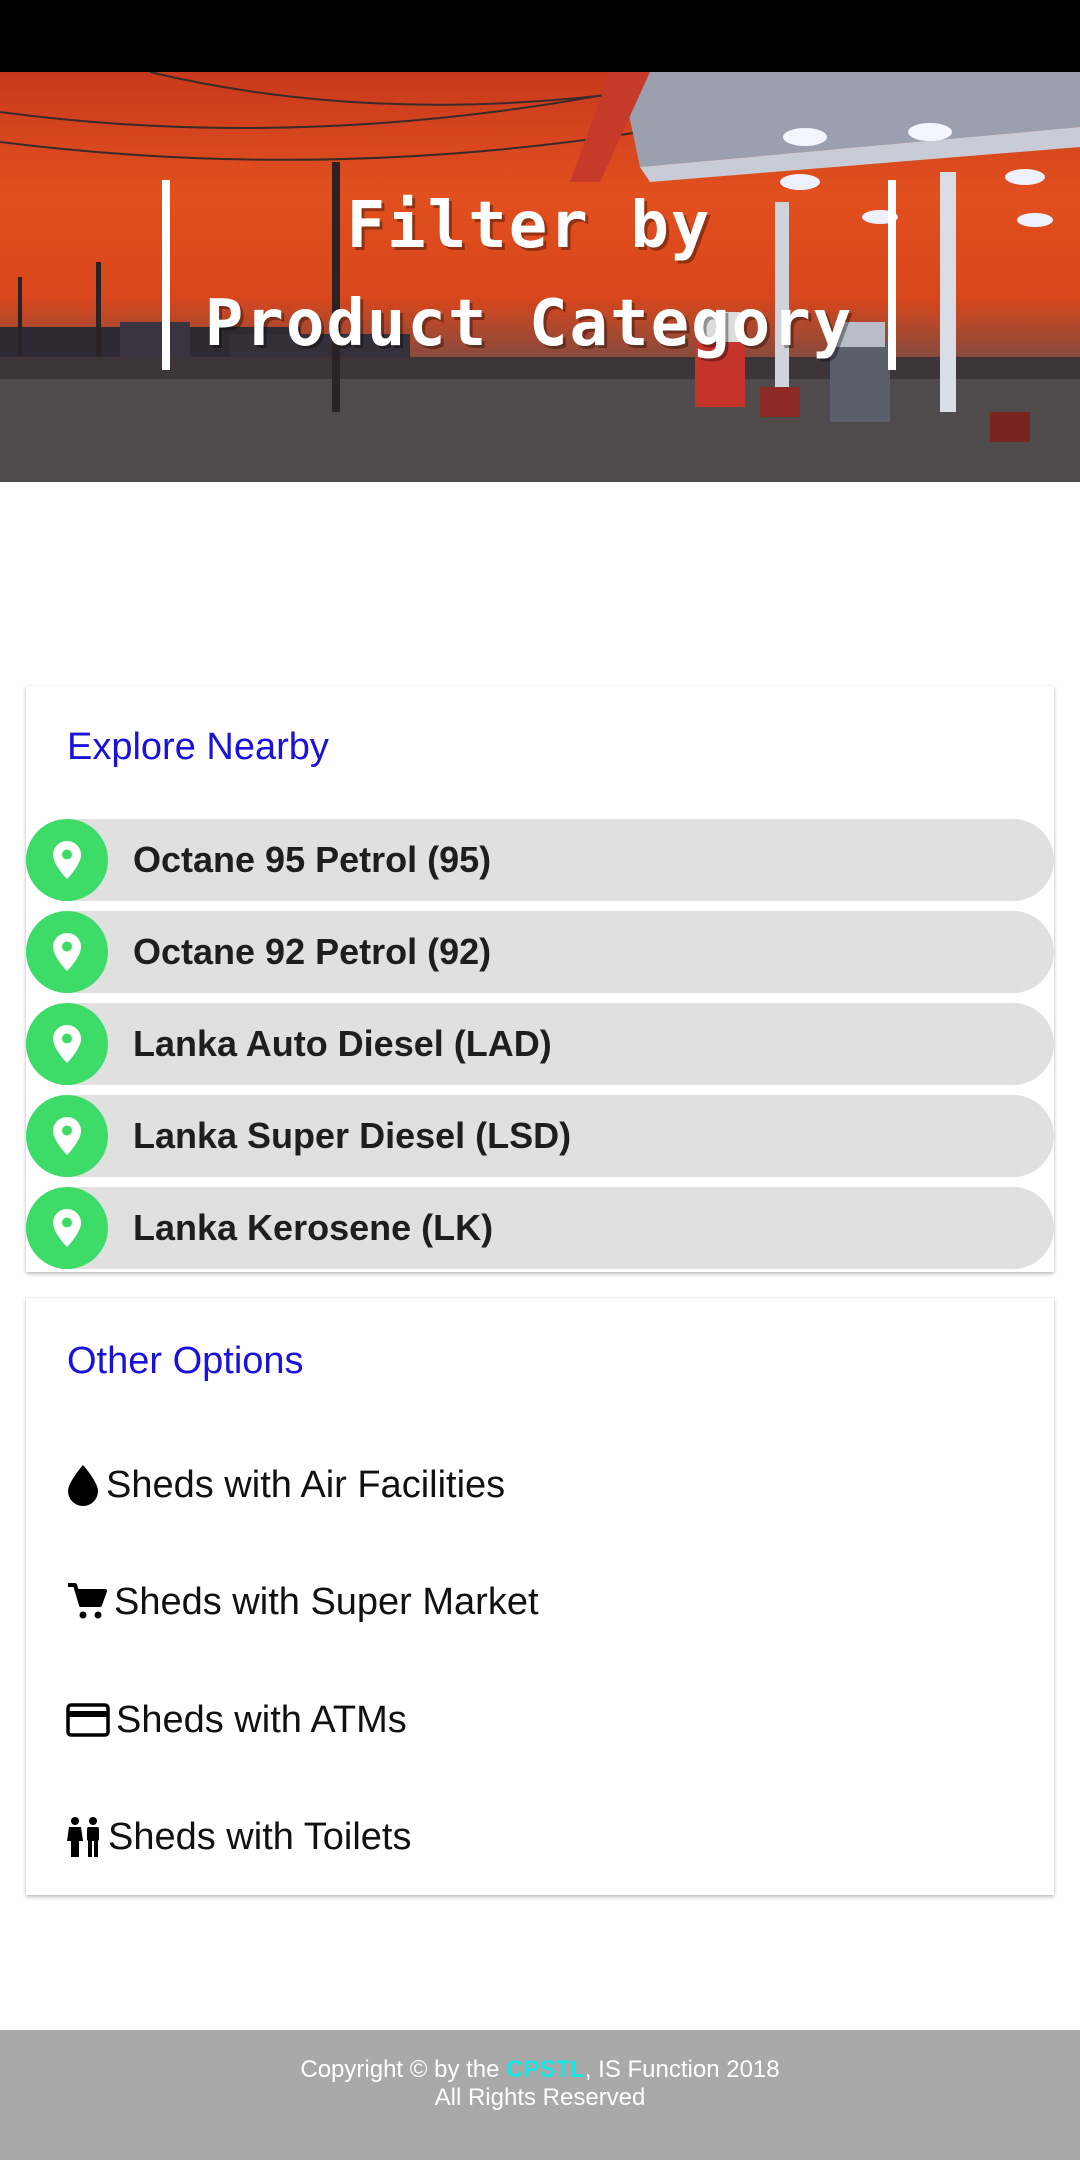 This screenshot has height=2160, width=1080. What do you see at coordinates (540, 1228) in the screenshot?
I see `product-item-lanka-kerosene: Lanka Kerosene (LK)` at bounding box center [540, 1228].